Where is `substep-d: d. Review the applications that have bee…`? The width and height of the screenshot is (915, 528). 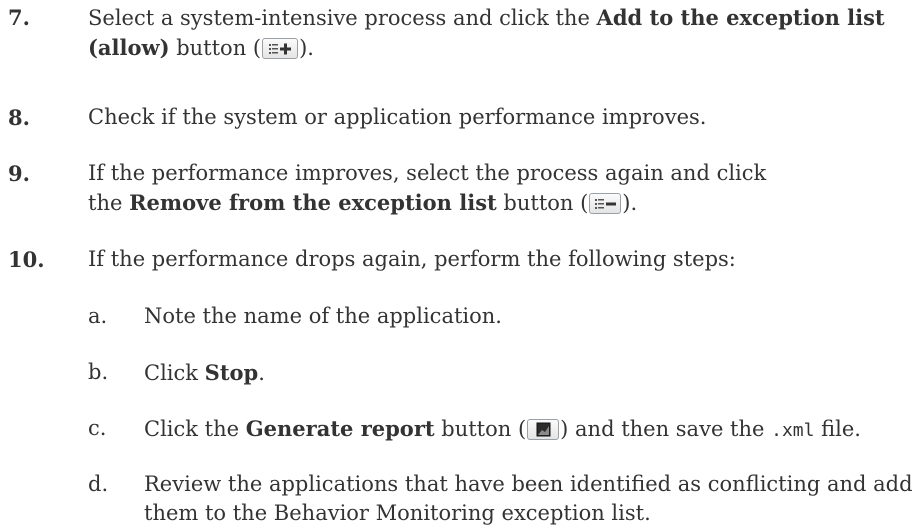
substep-d: d. Review the applications that have bee… is located at coordinates (457, 499).